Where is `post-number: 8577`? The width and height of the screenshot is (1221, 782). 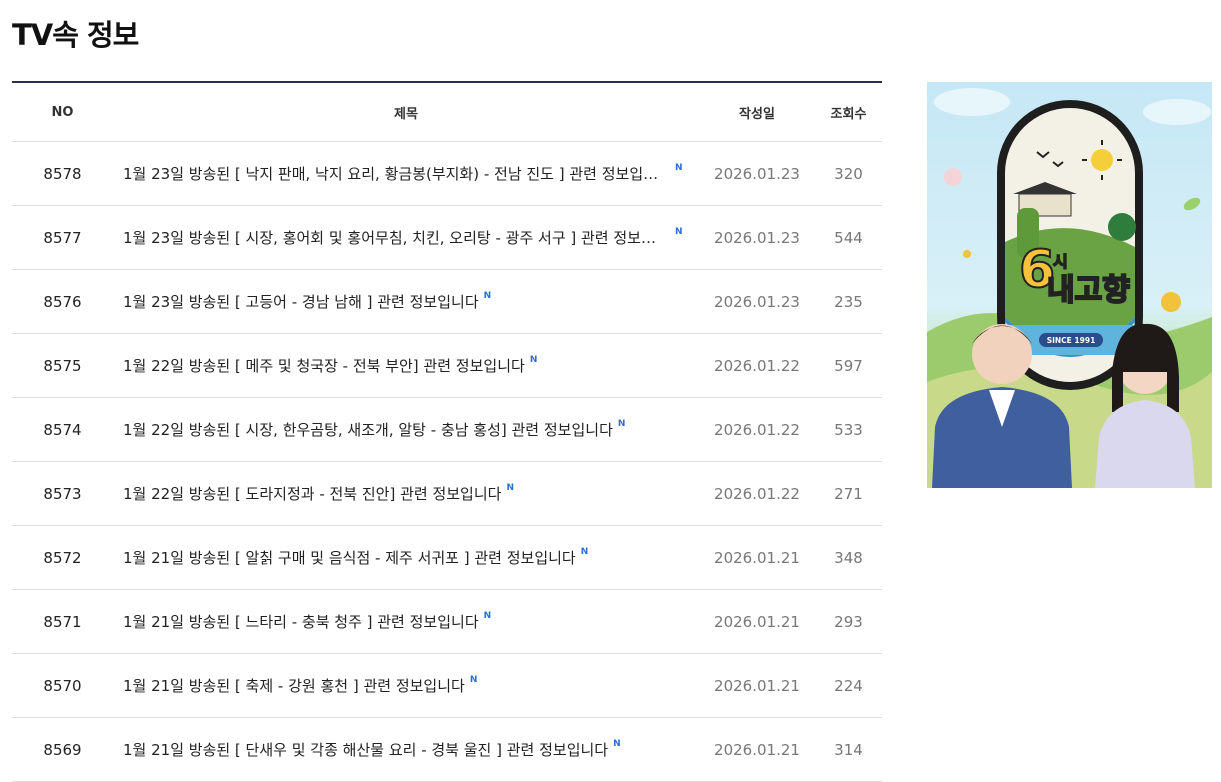 post-number: 8577 is located at coordinates (62, 237).